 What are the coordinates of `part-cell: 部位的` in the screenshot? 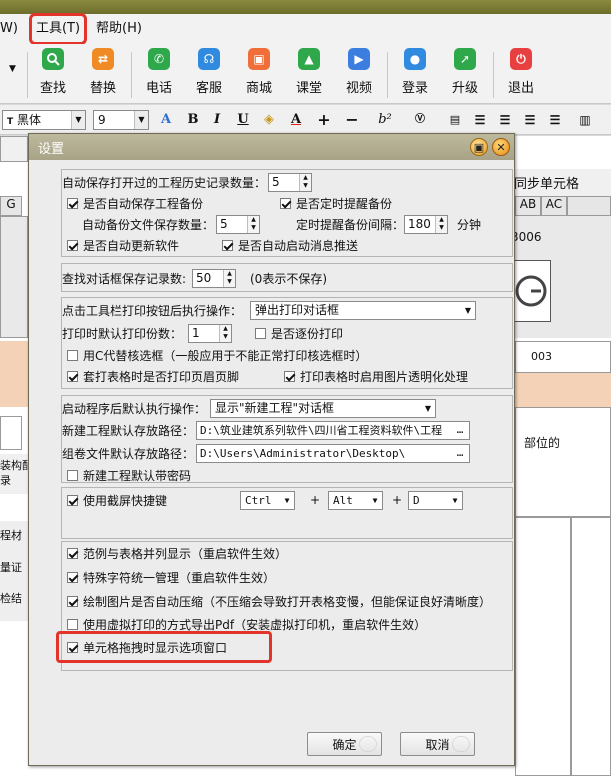 It's located at (563, 462).